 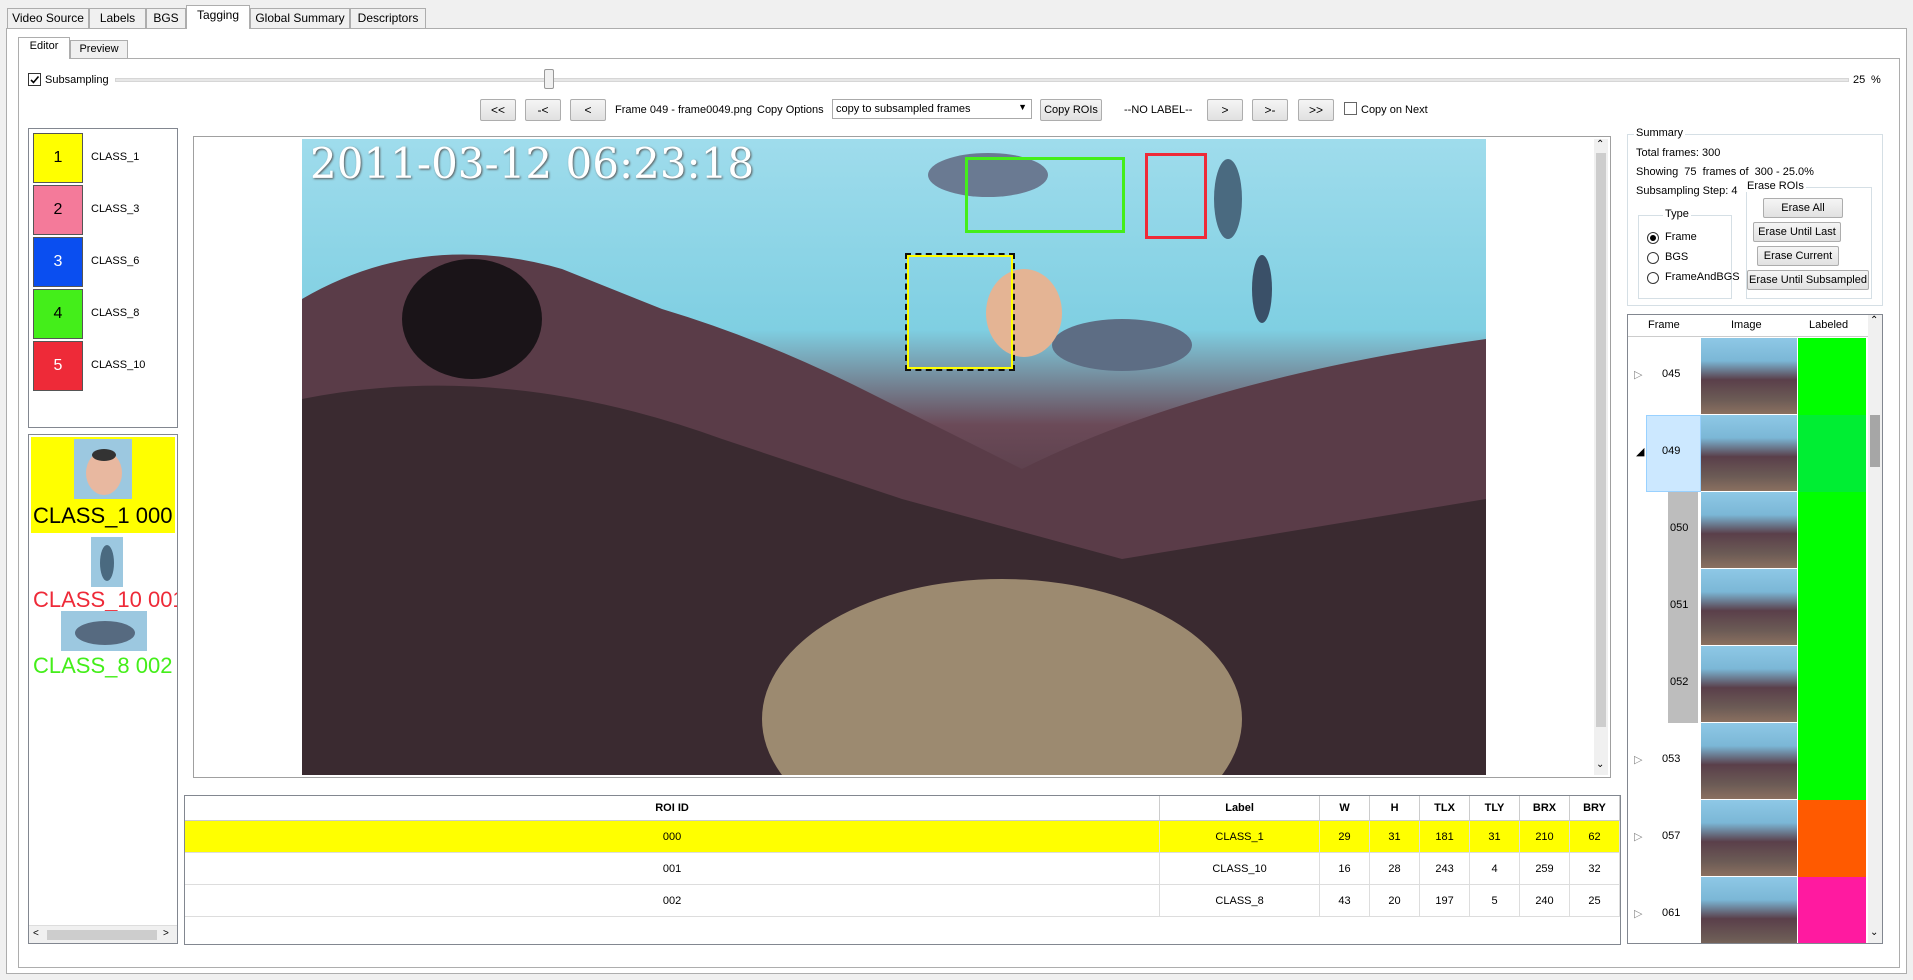 I want to click on class-item-2: 2 CLASS_3, so click(x=113, y=210).